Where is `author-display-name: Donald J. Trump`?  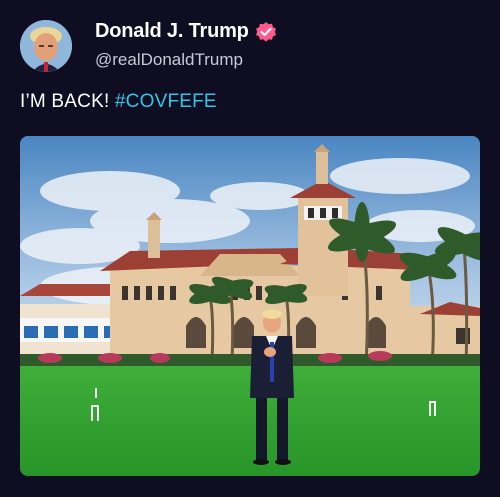
author-display-name: Donald J. Trump is located at coordinates (172, 31).